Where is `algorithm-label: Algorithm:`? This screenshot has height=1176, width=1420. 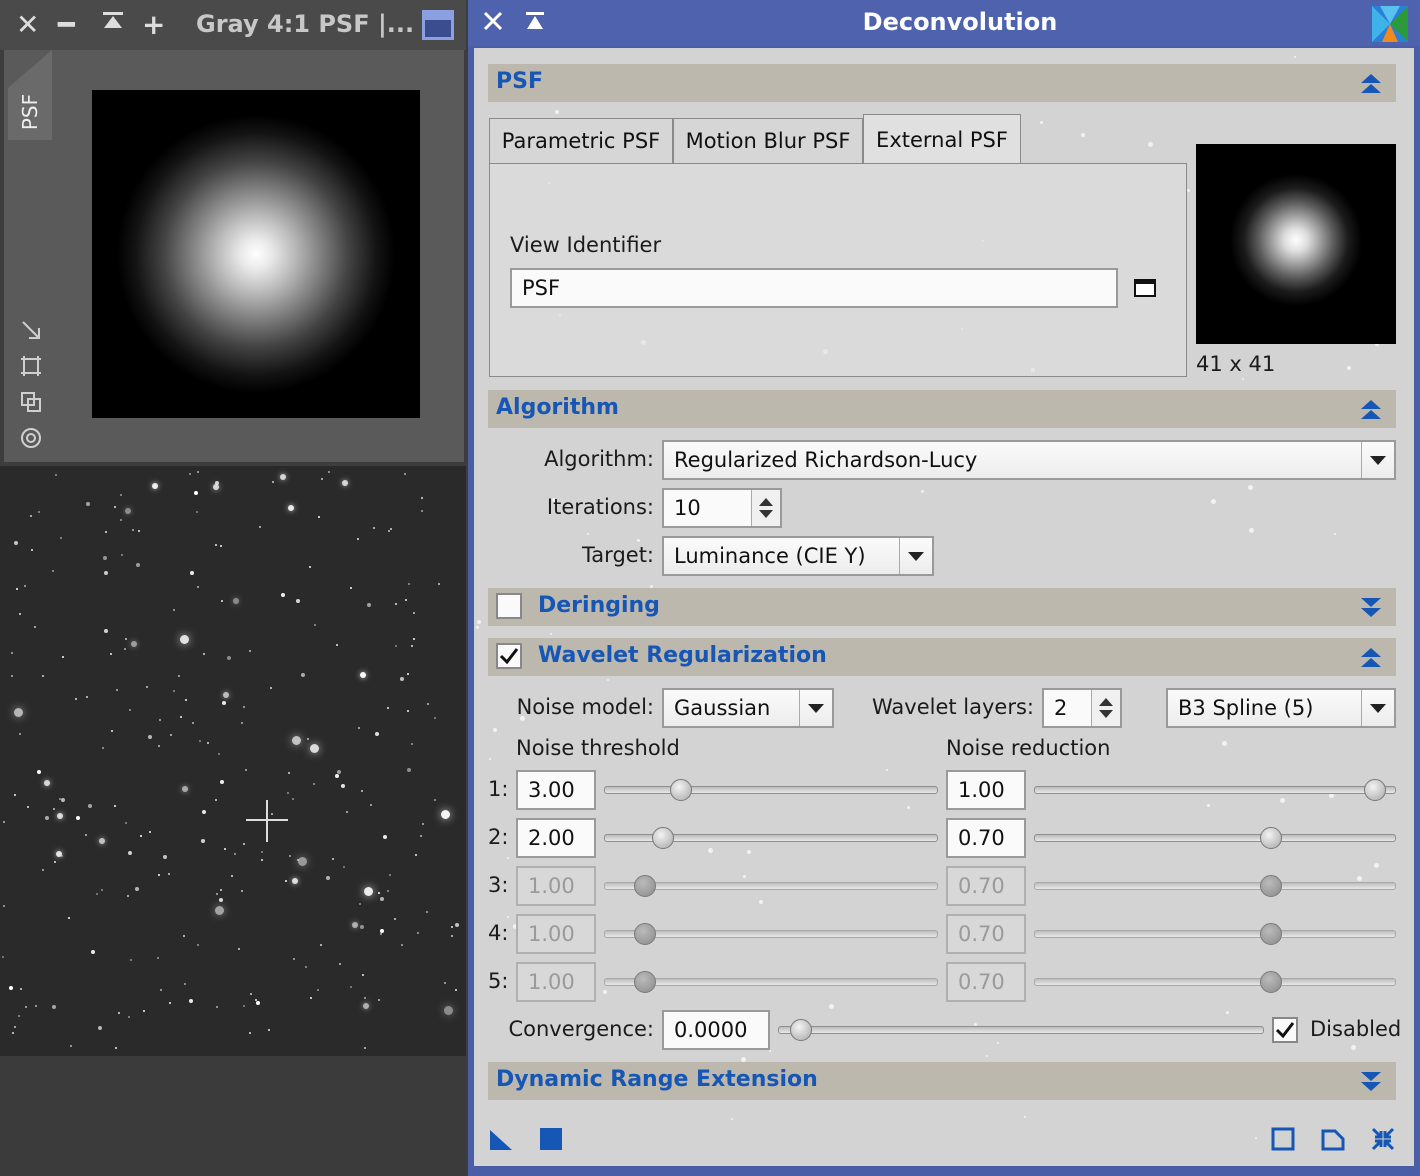
algorithm-label: Algorithm: is located at coordinates (599, 459).